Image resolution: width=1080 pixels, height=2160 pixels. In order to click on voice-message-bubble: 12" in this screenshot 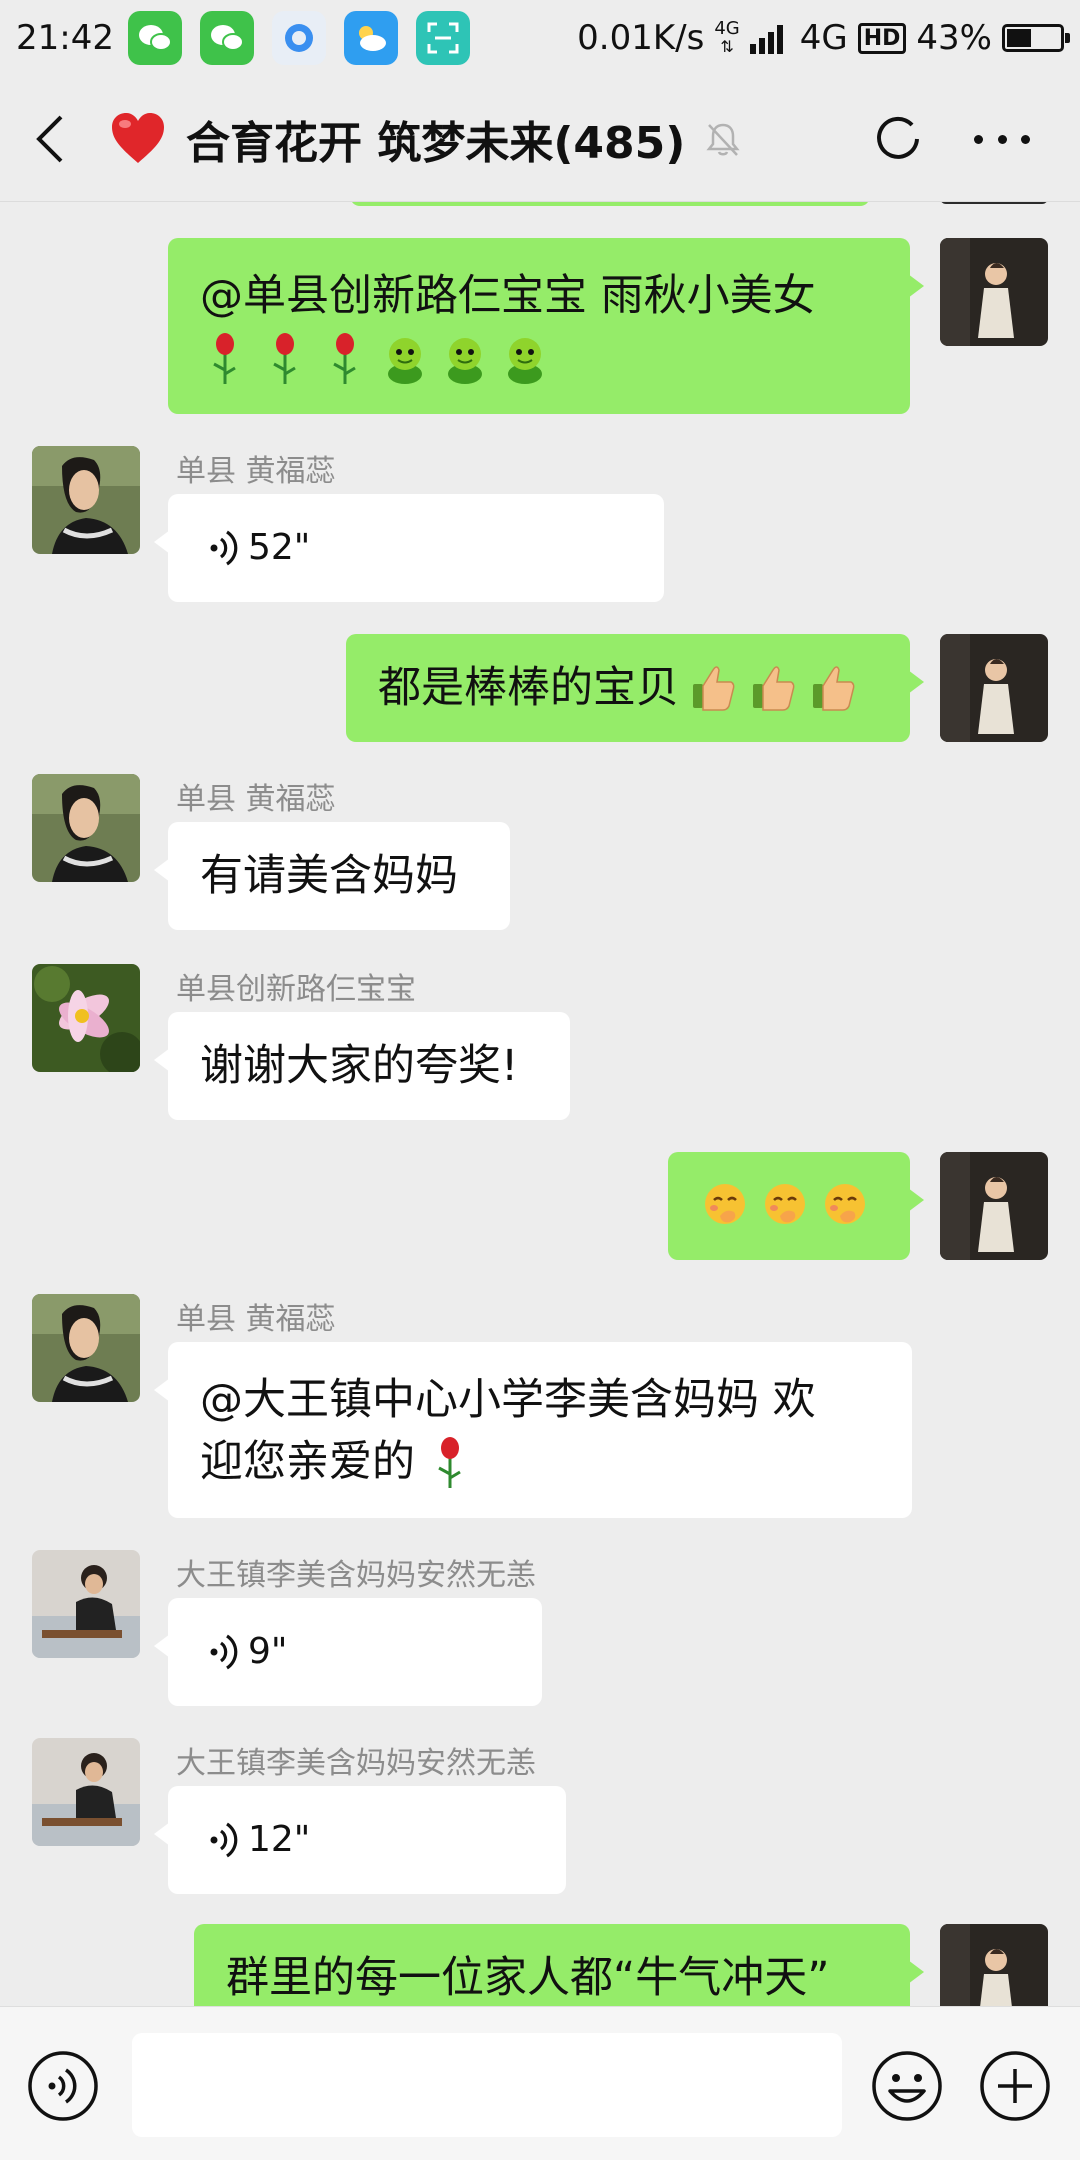, I will do `click(360, 1840)`.